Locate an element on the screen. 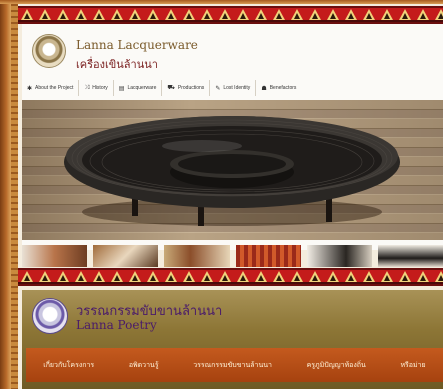 This screenshot has width=443, height=389. poetry-logo is located at coordinates (50, 316).